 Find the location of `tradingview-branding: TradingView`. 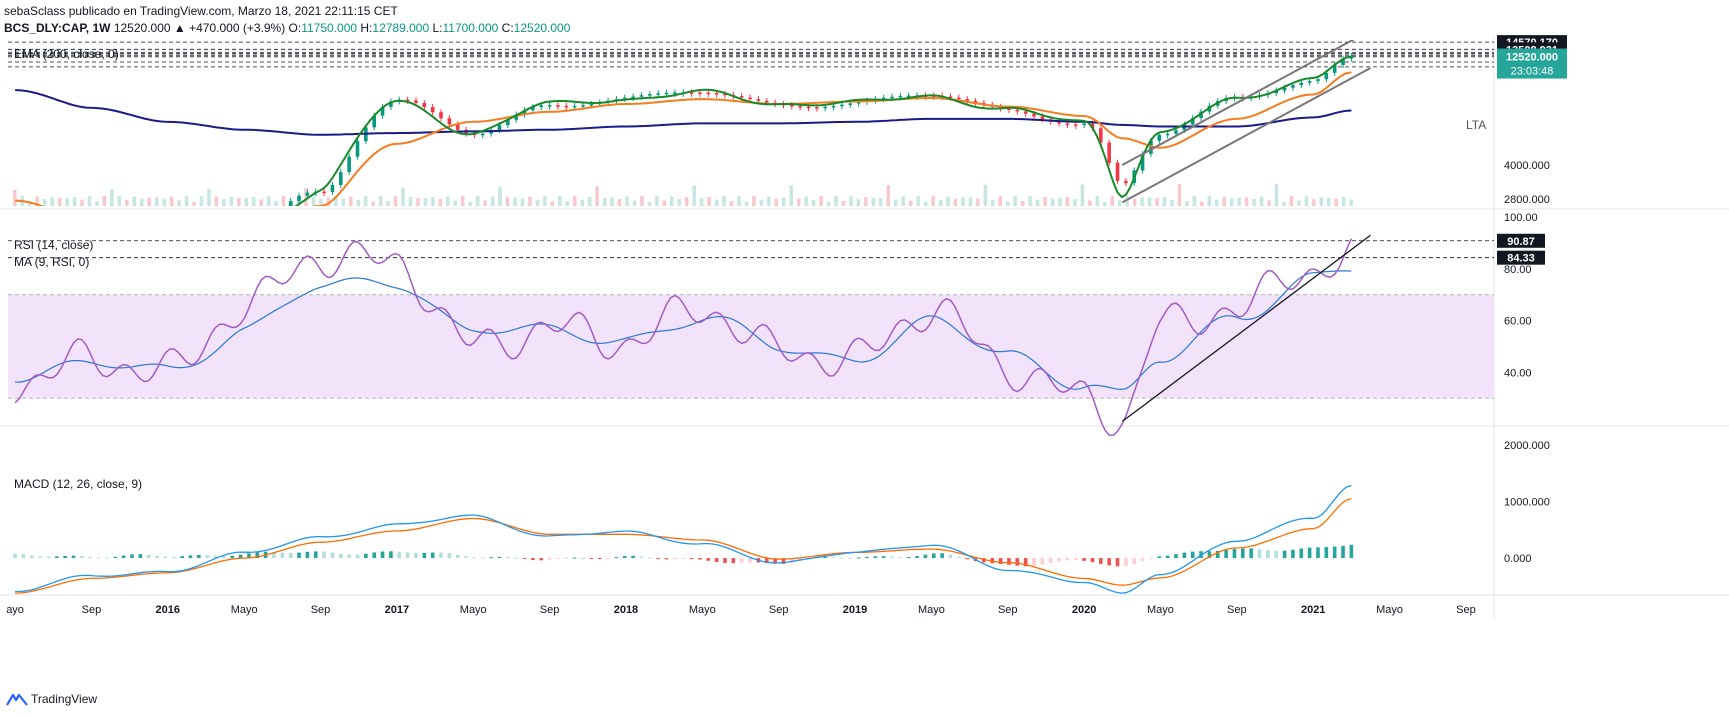

tradingview-branding: TradingView is located at coordinates (51, 699).